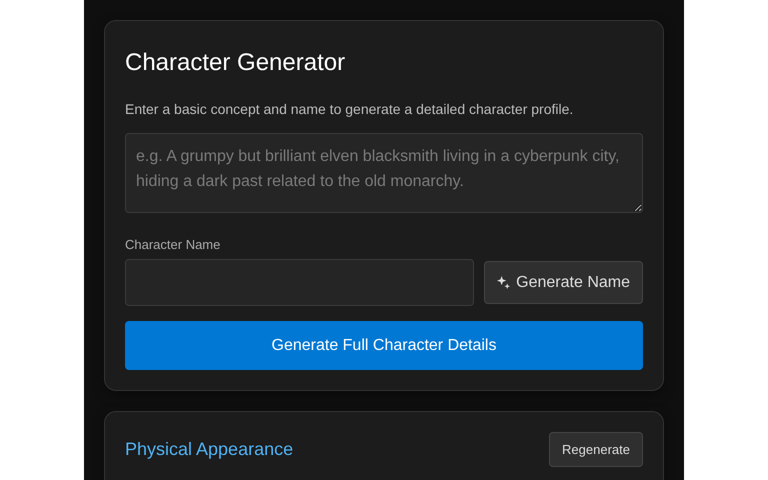 This screenshot has height=480, width=768. I want to click on name-field, so click(299, 282).